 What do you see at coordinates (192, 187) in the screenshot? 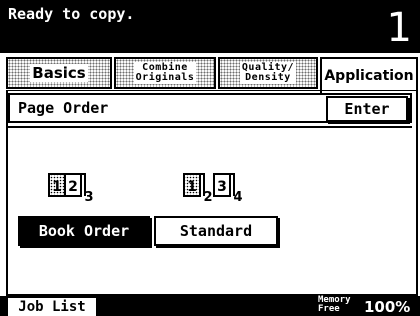
I see `standard-page-1: 1` at bounding box center [192, 187].